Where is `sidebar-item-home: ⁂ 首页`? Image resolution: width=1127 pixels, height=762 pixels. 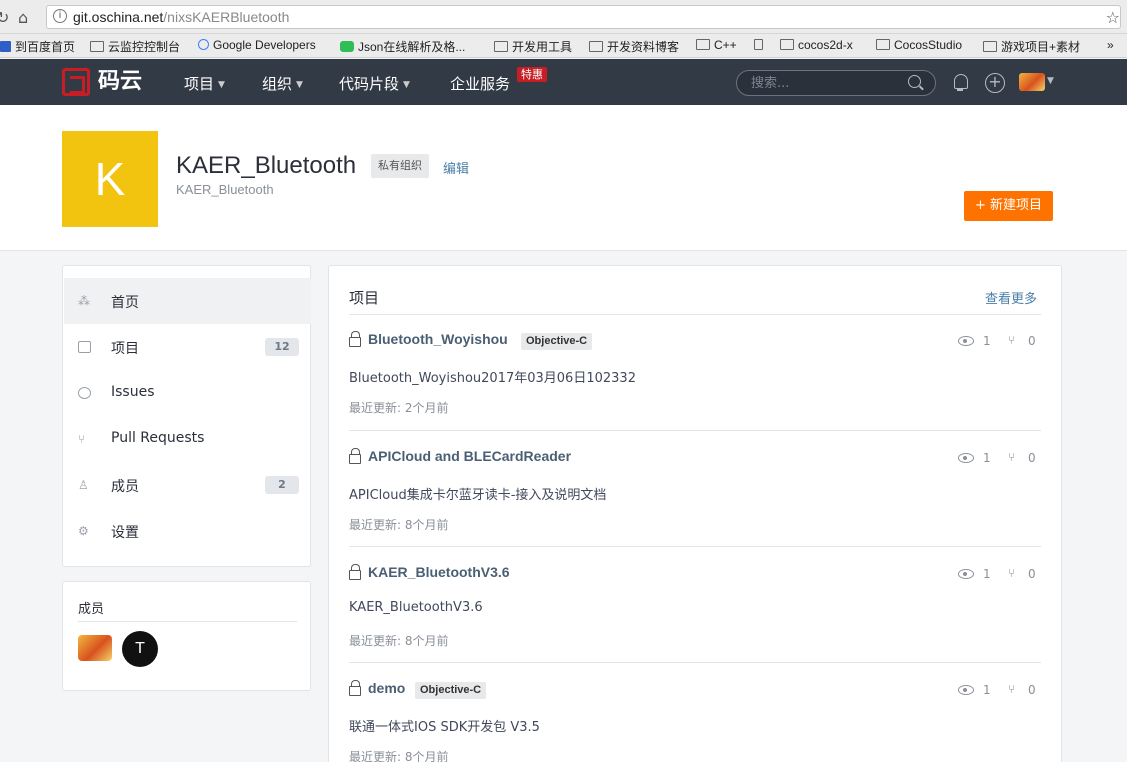 sidebar-item-home: ⁂ 首页 is located at coordinates (187, 301).